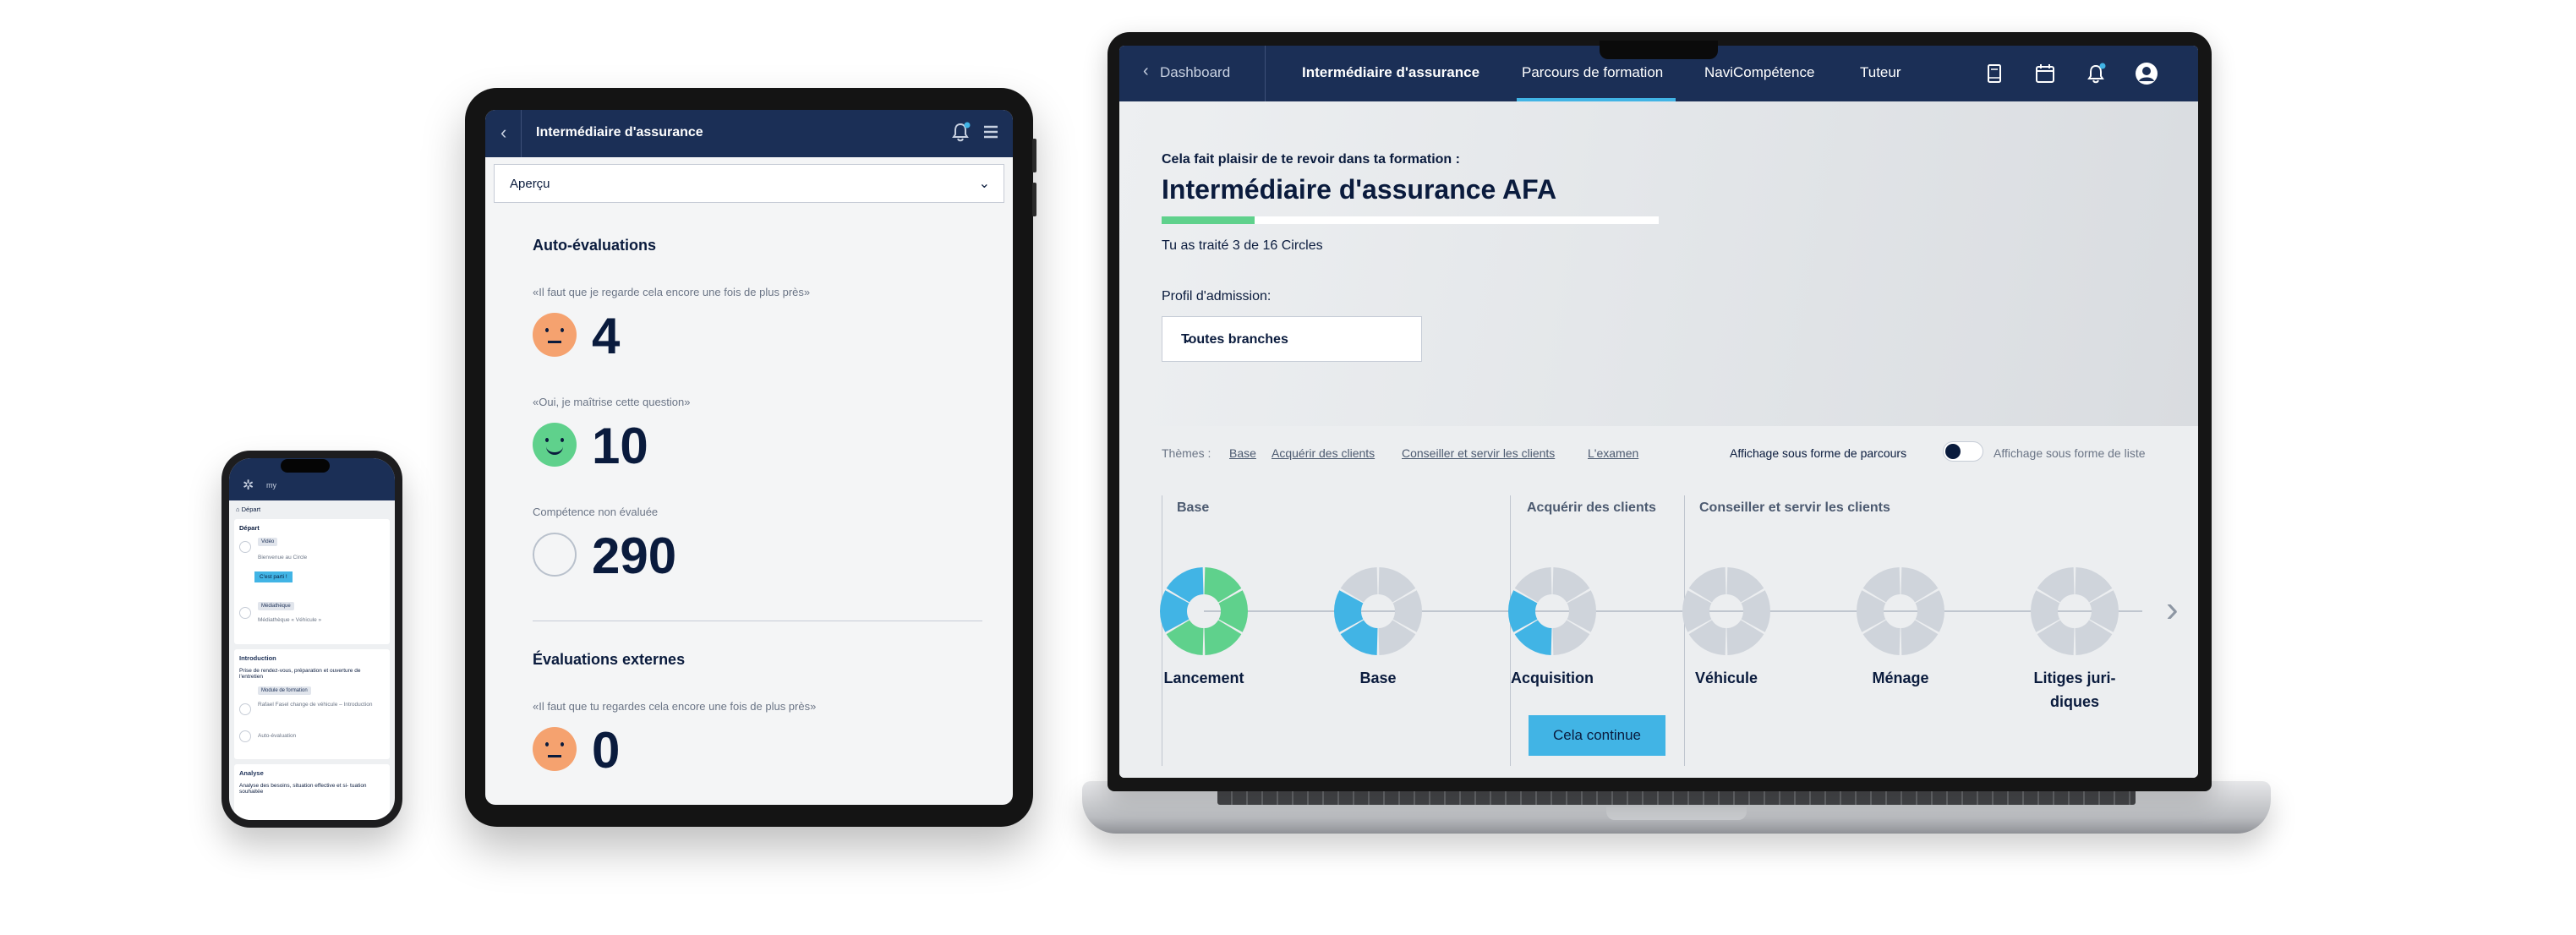 The height and width of the screenshot is (935, 2576). I want to click on self-eval-count-2: 10, so click(620, 446).